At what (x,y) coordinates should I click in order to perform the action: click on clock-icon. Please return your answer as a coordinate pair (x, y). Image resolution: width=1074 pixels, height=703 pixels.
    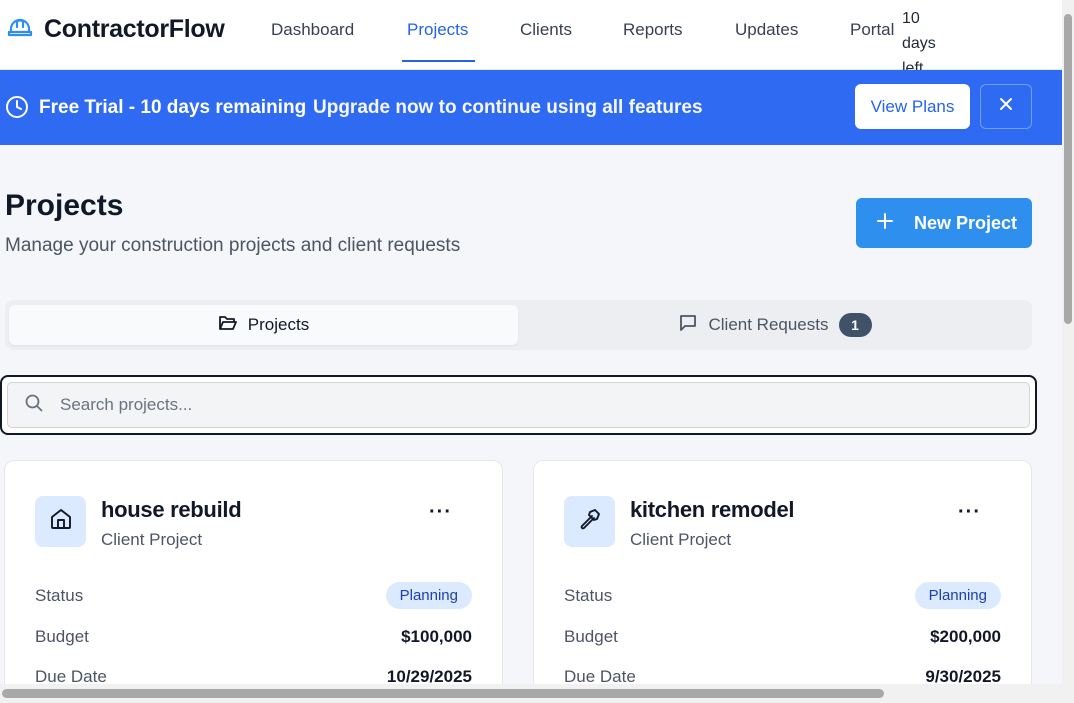
    Looking at the image, I should click on (17, 109).